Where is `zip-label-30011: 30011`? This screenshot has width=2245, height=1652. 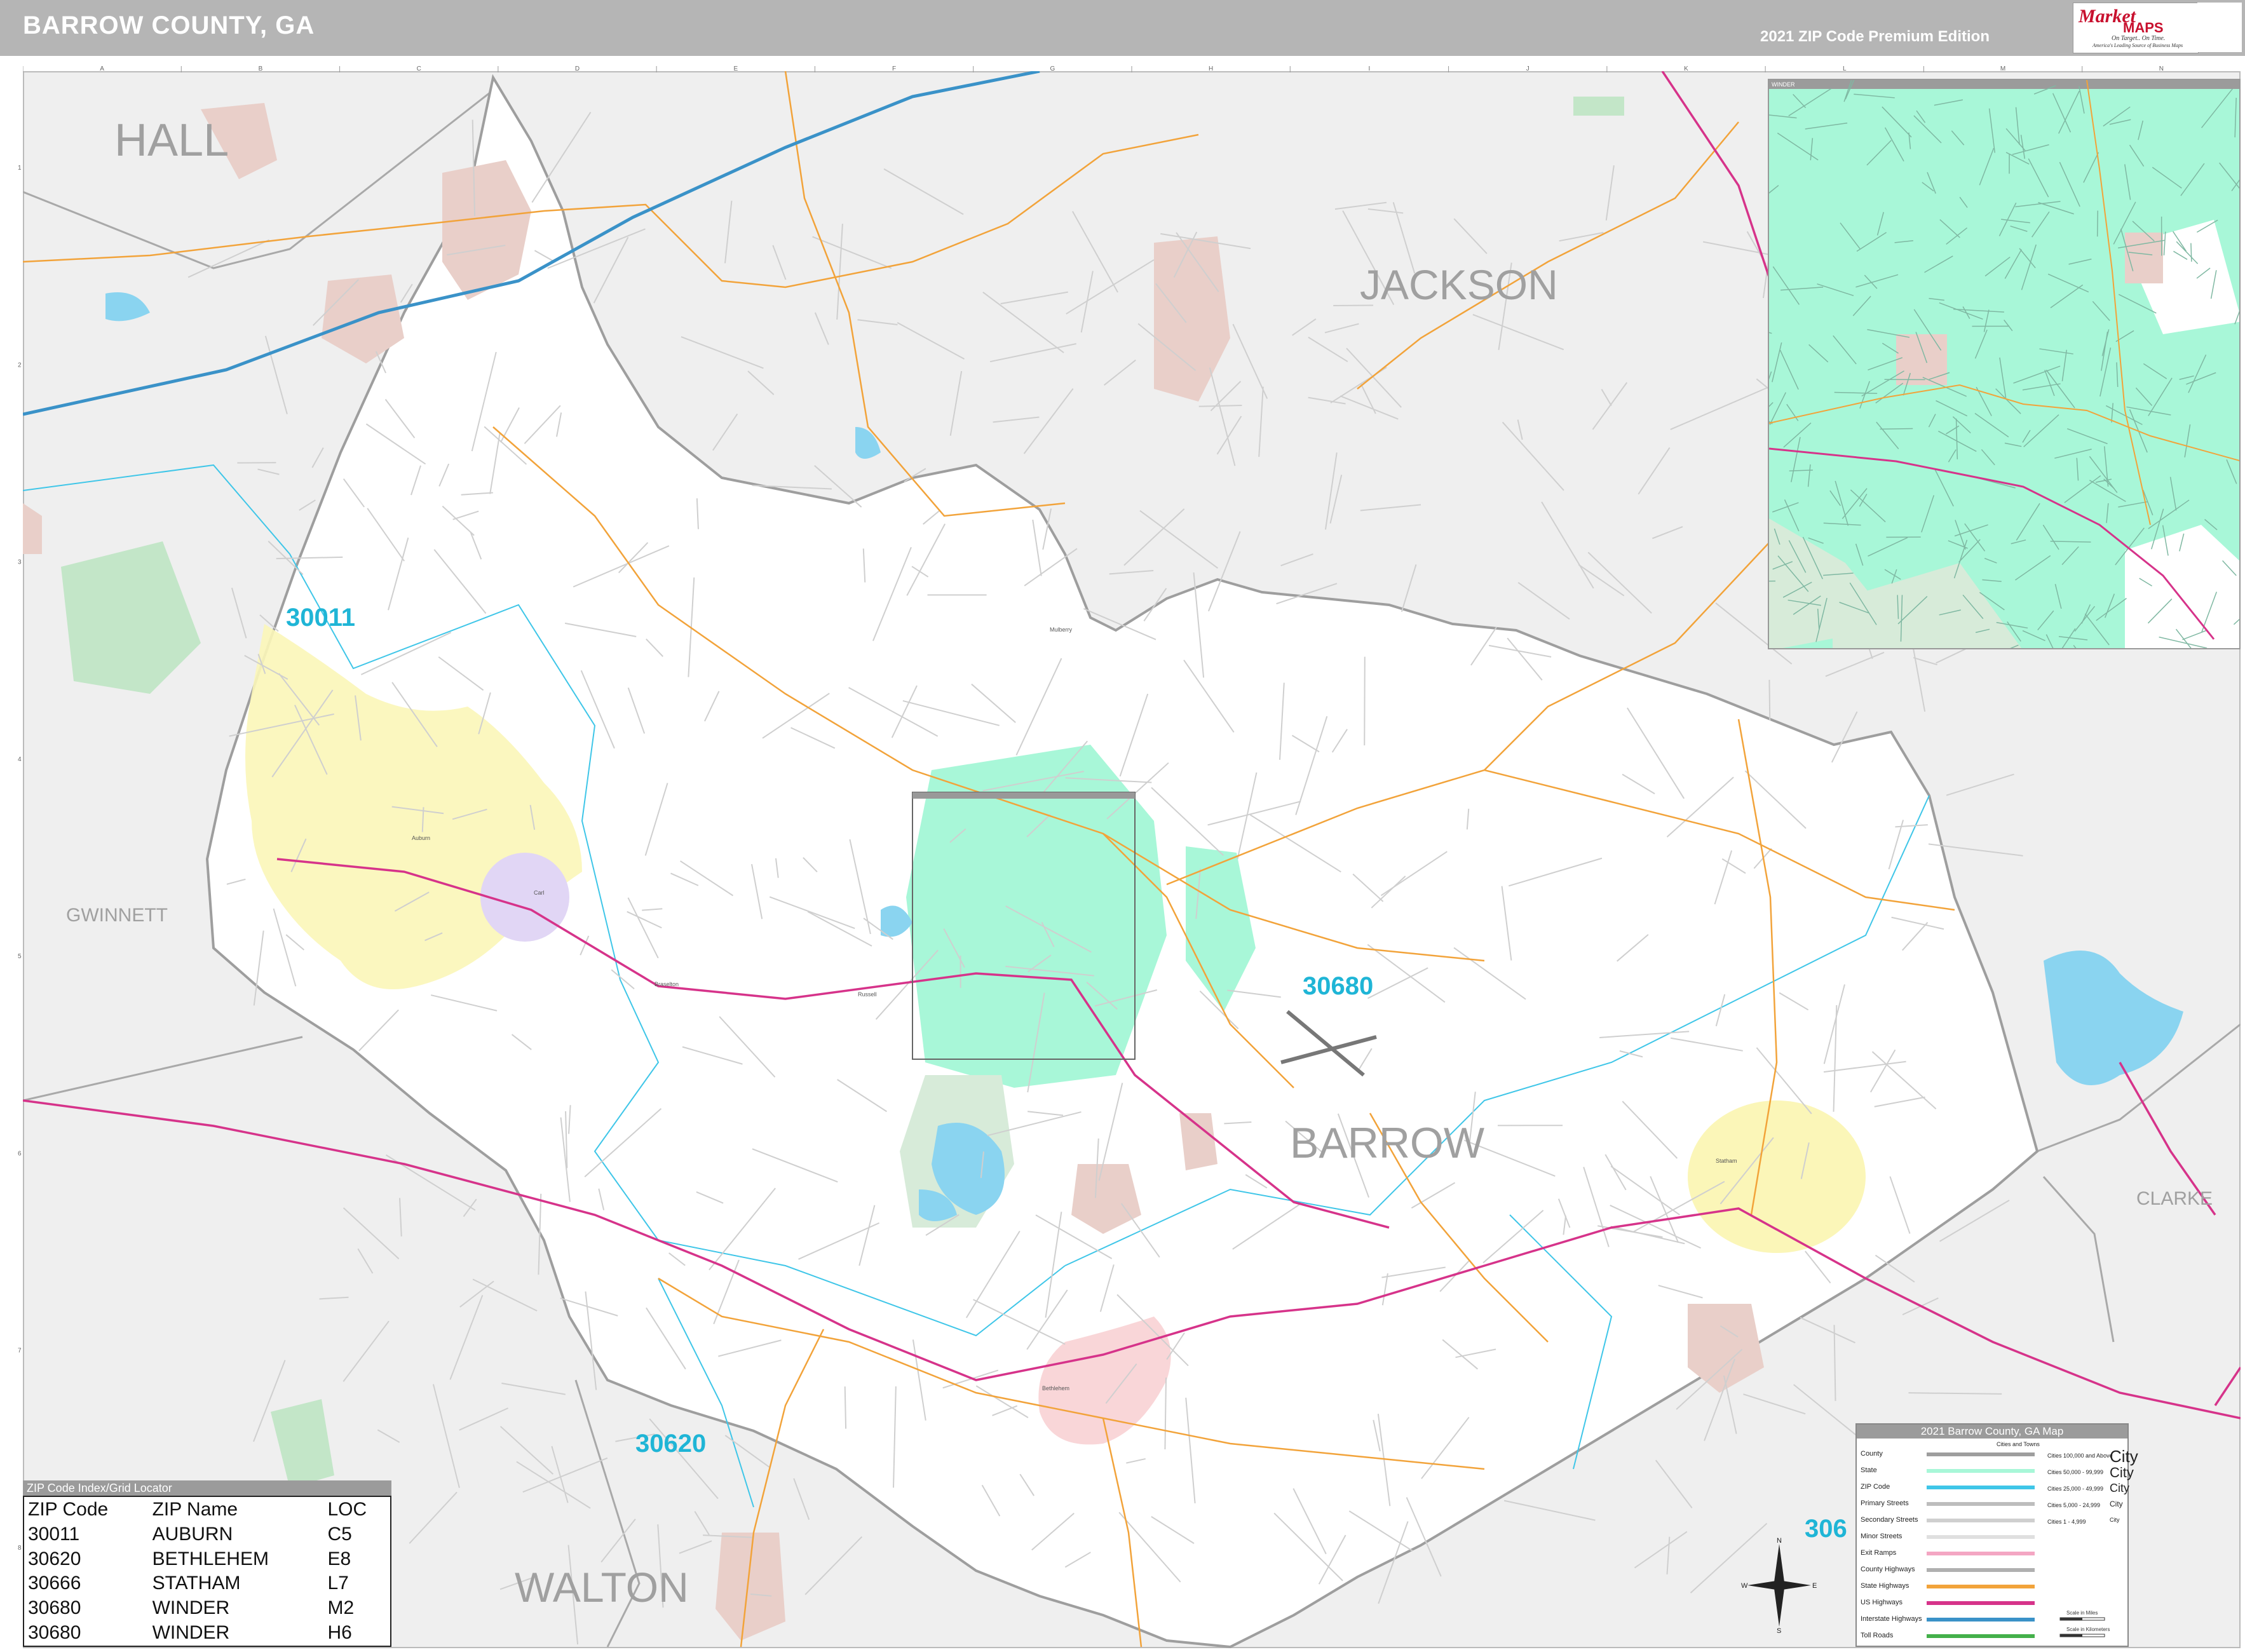 zip-label-30011: 30011 is located at coordinates (321, 618).